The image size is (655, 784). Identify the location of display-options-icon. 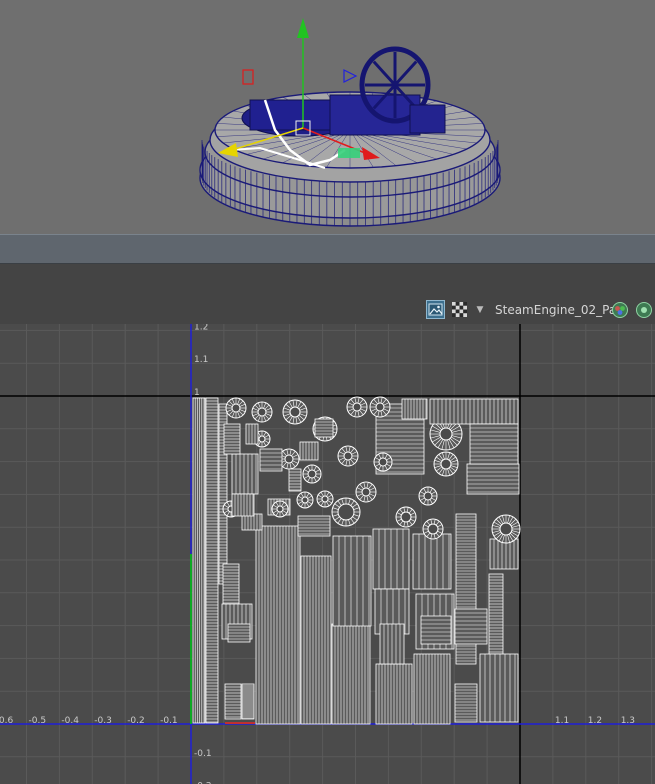
(644, 310).